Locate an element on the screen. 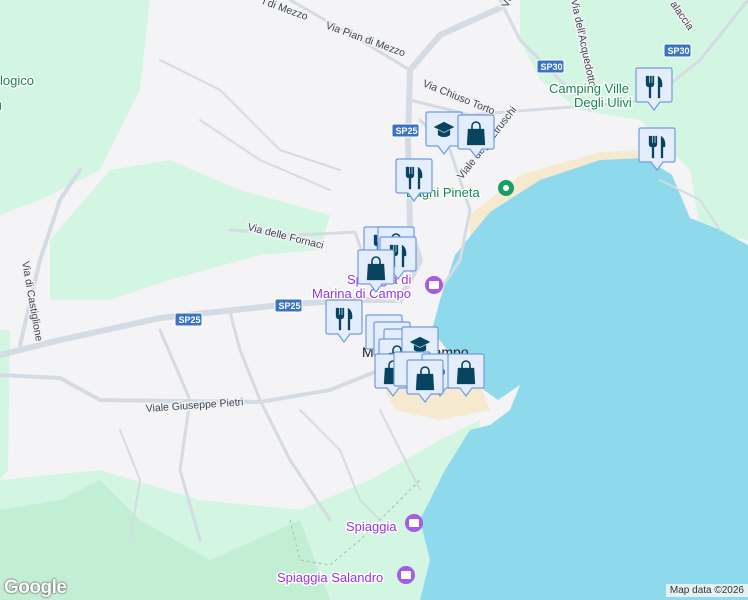  road-label: i di Mezzo is located at coordinates (285, 11).